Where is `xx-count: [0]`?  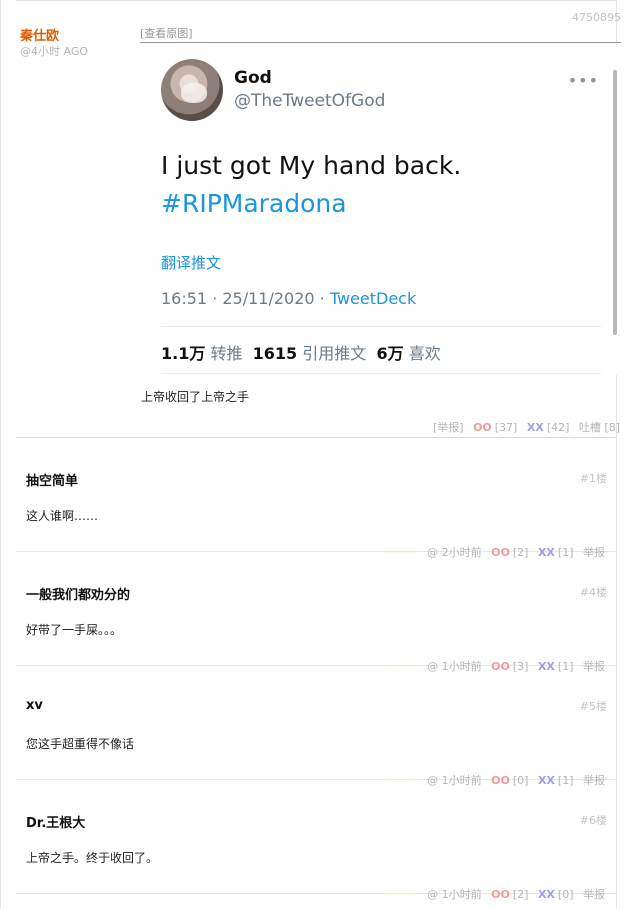 xx-count: [0] is located at coordinates (565, 894).